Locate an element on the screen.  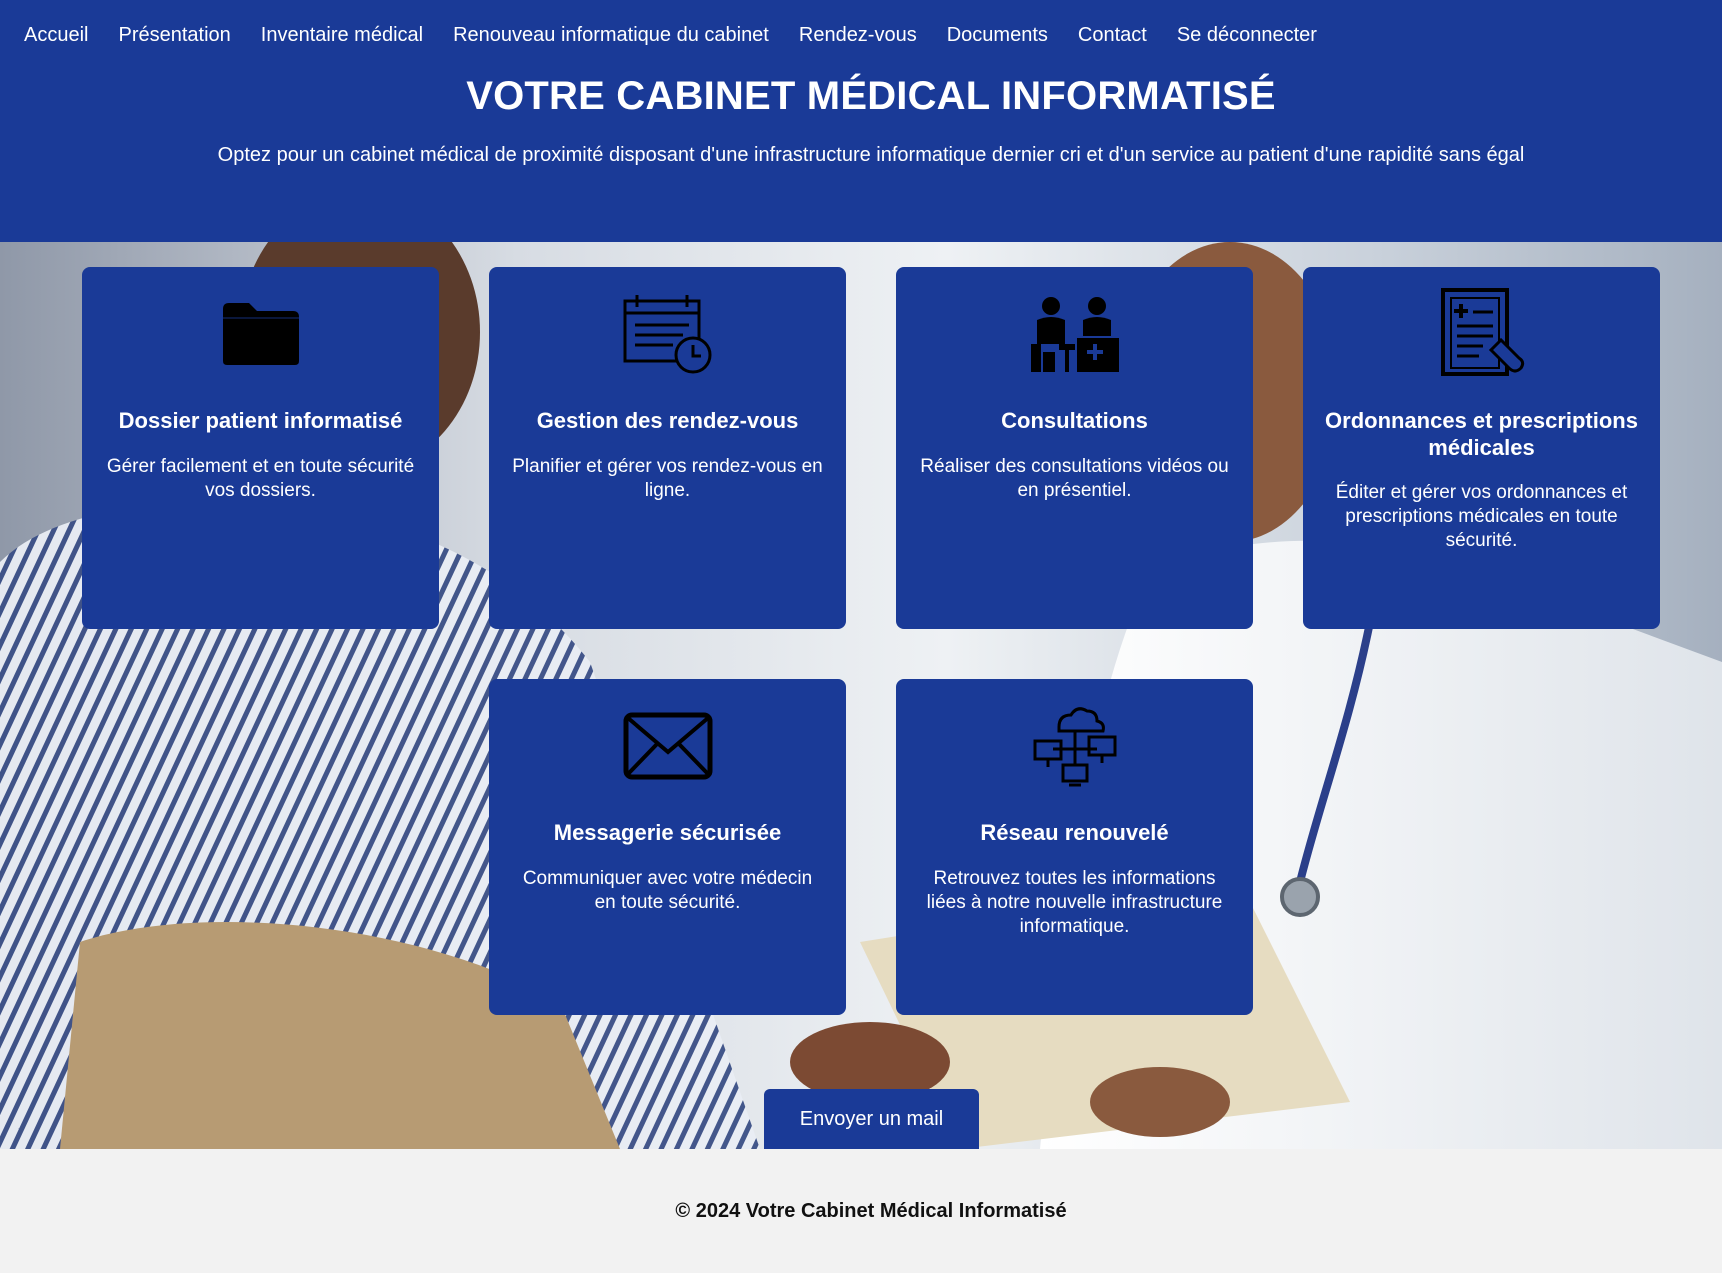
nav-documents: Documents is located at coordinates (997, 35).